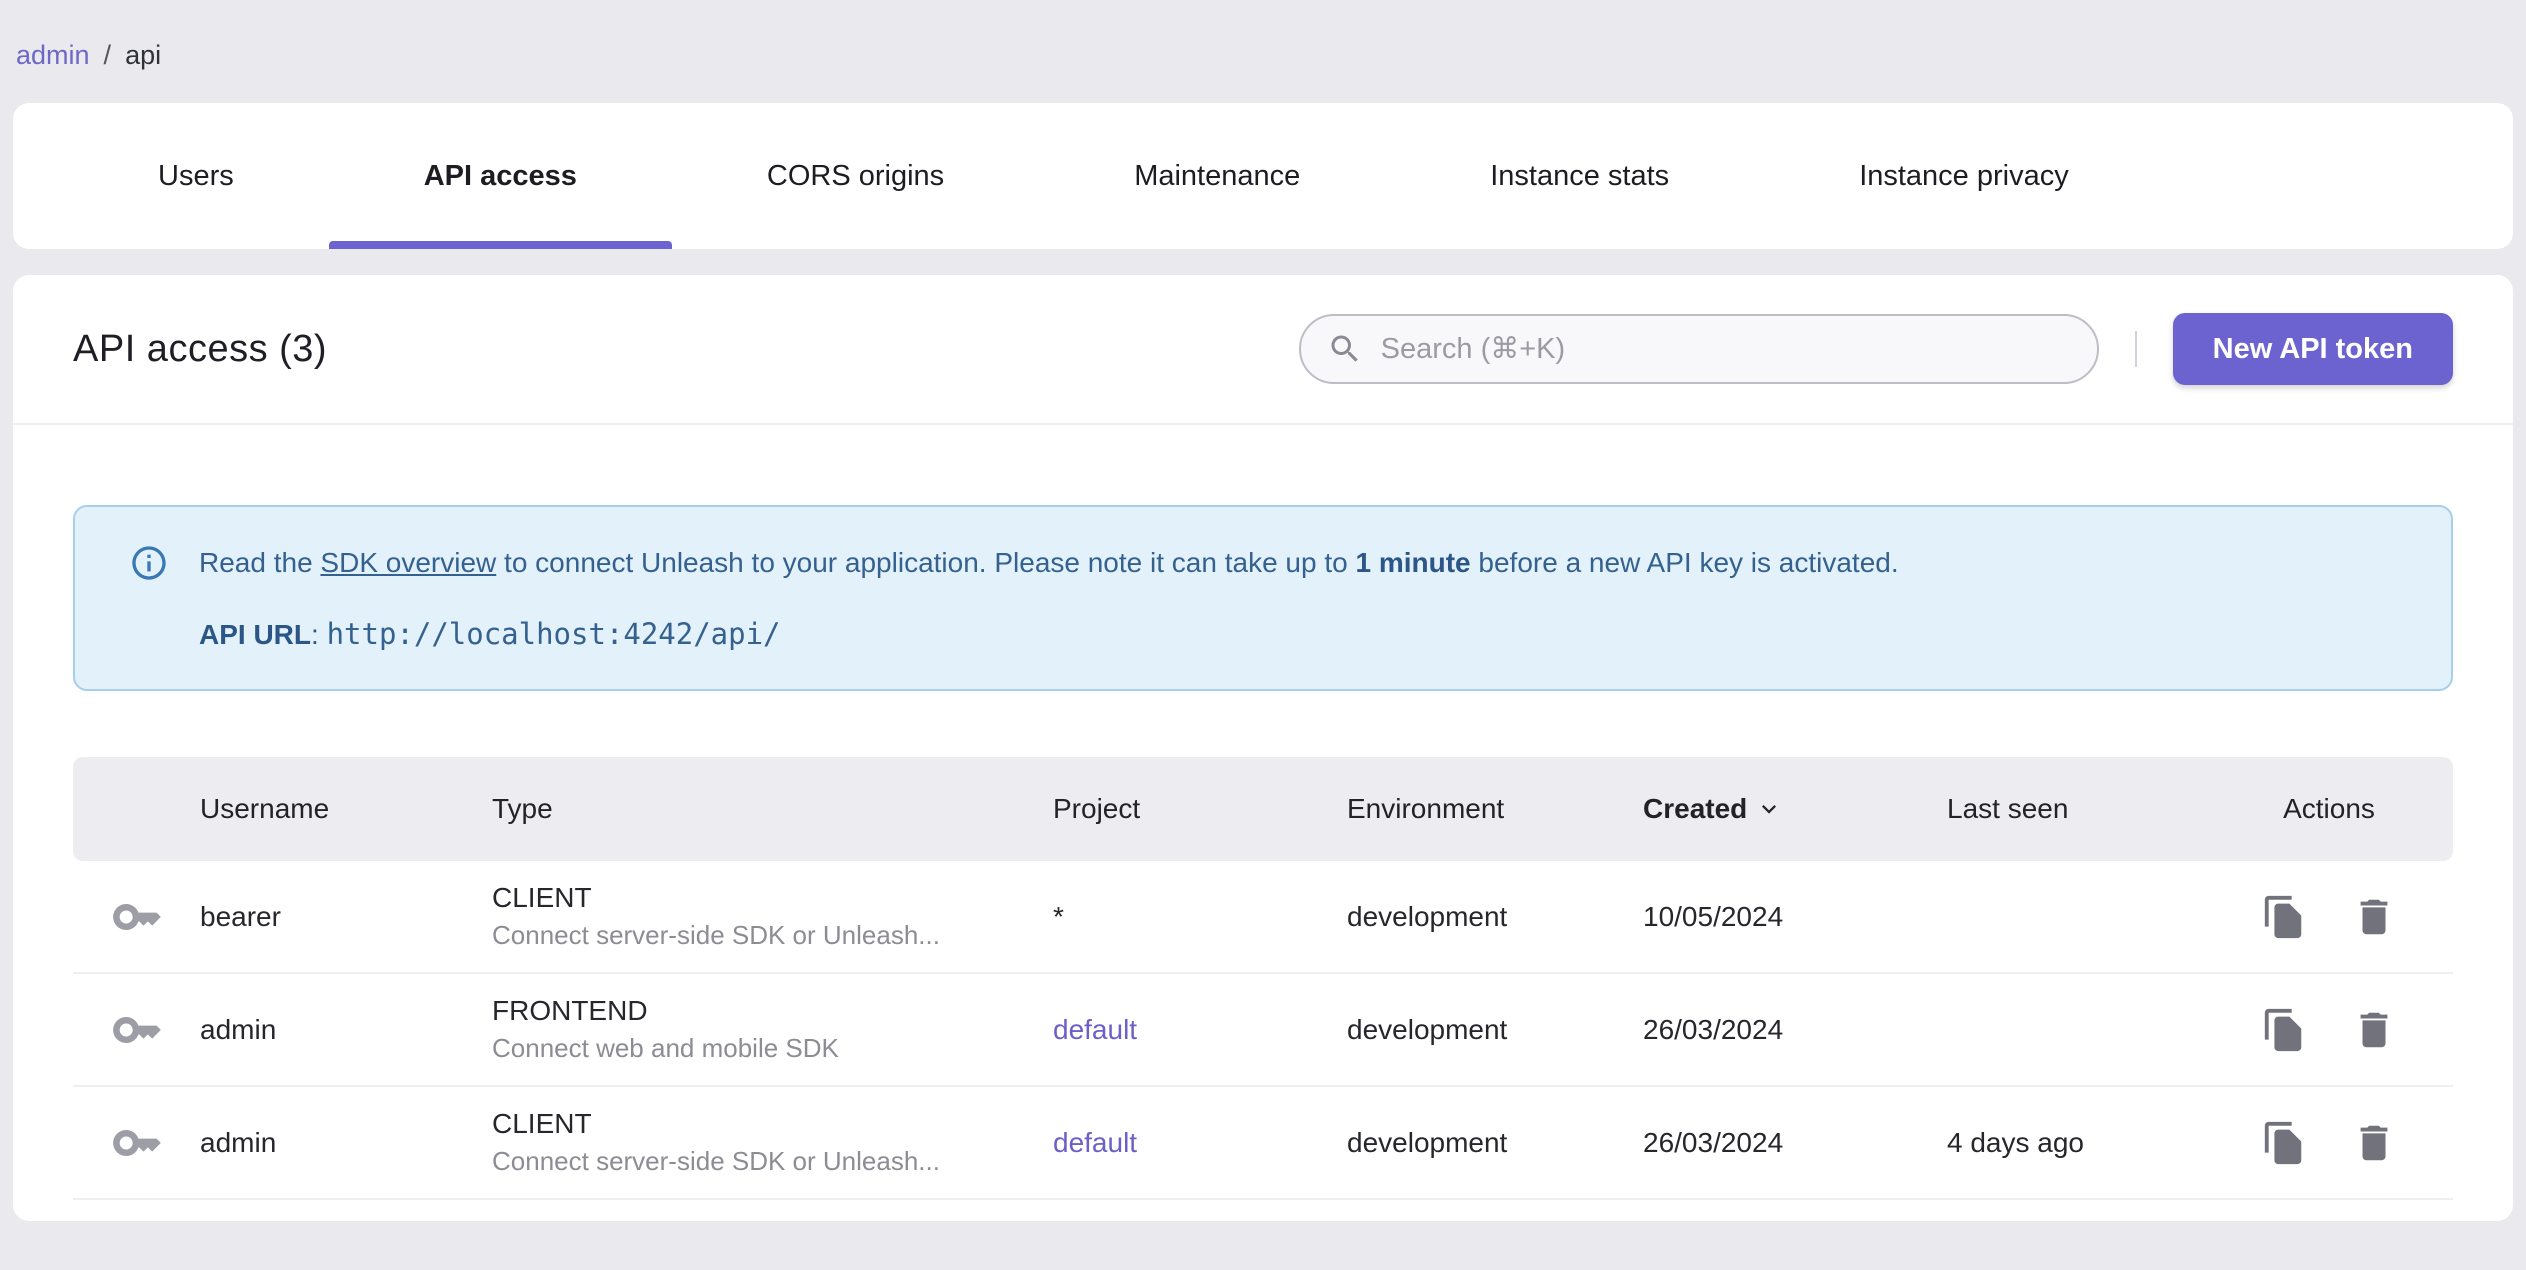 The image size is (2526, 1270). Describe the element at coordinates (2329, 808) in the screenshot. I see `column-actions: Actions` at that location.